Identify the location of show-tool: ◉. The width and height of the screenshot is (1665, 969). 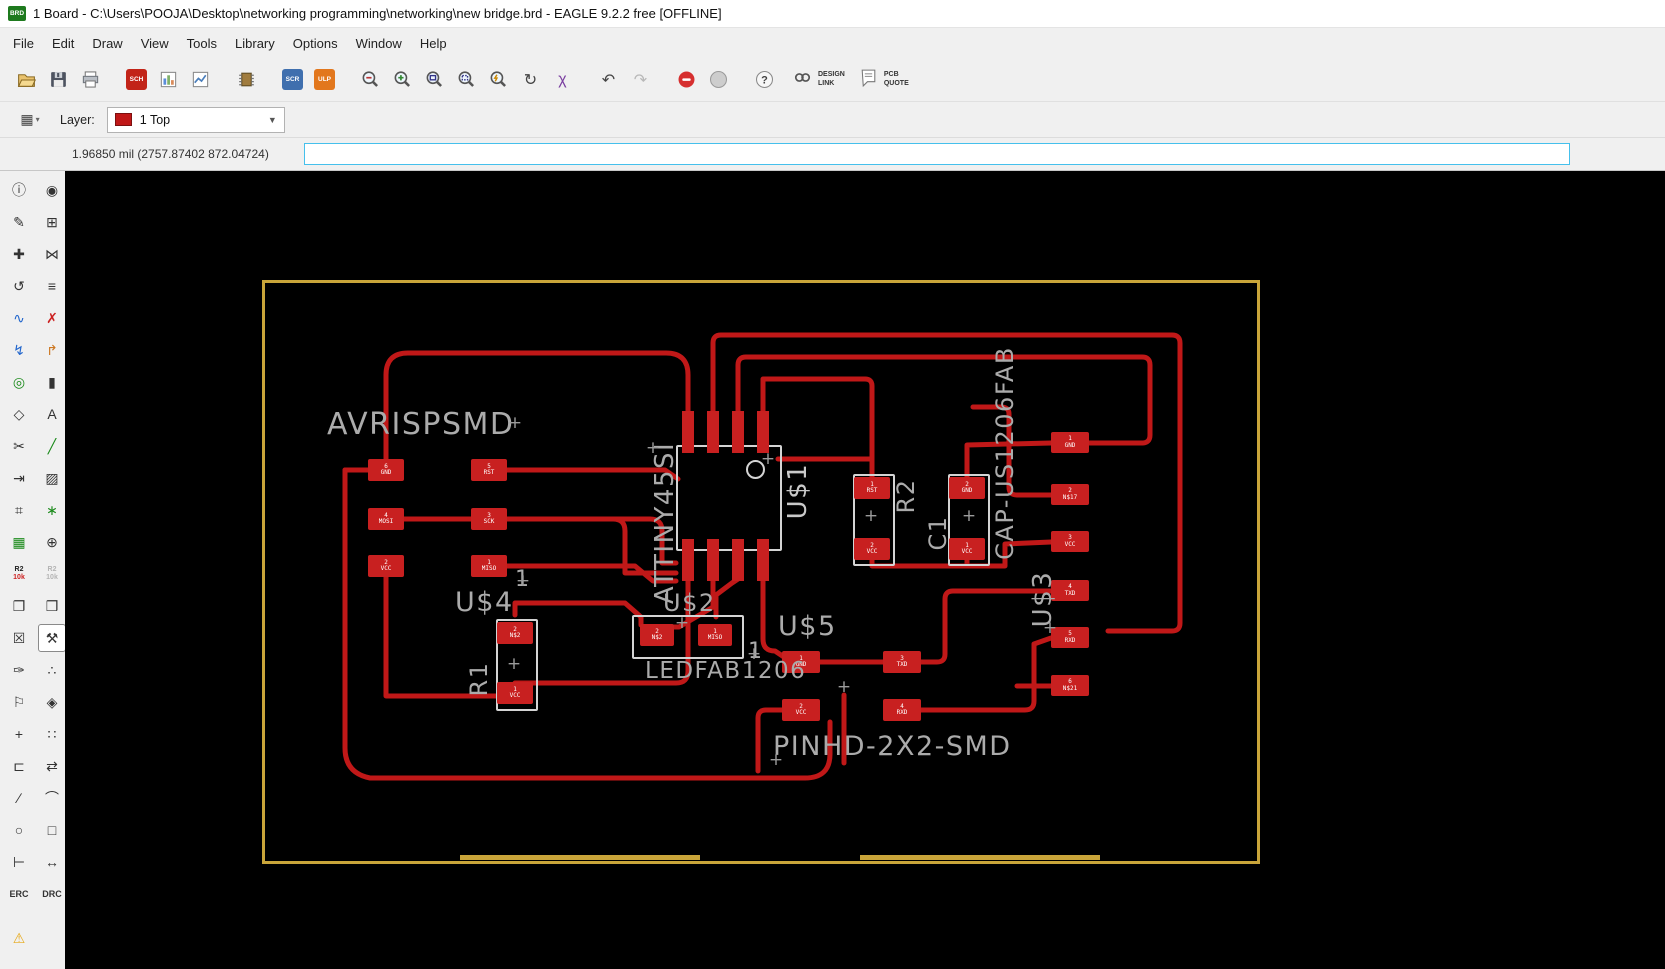
(52, 190).